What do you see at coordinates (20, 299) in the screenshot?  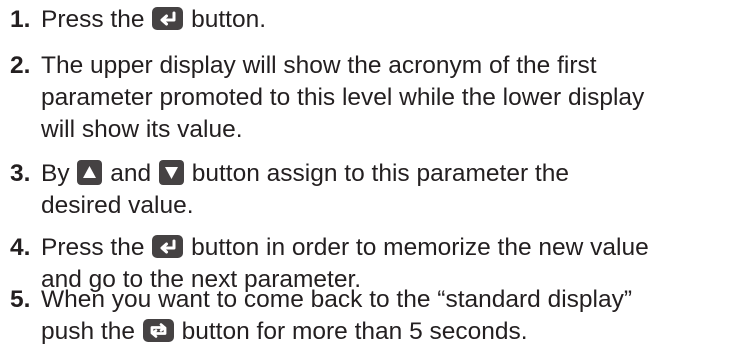 I see `step-number: 5.` at bounding box center [20, 299].